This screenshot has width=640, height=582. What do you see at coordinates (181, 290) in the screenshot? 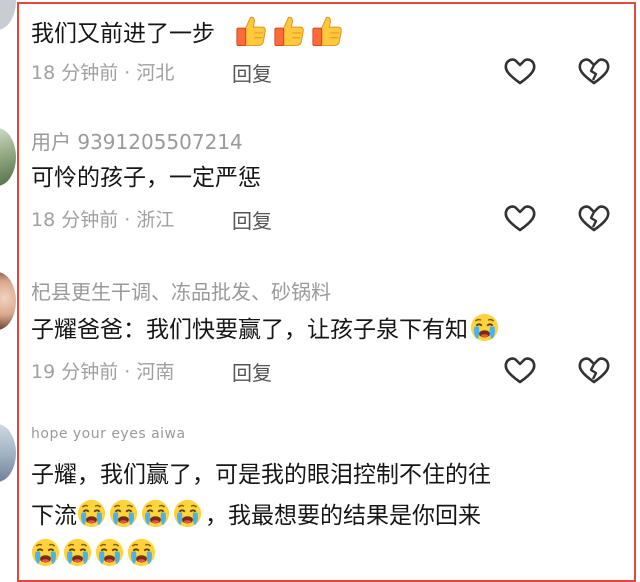
I see `username: 杞县更生干调、冻品批发、砂锅料` at bounding box center [181, 290].